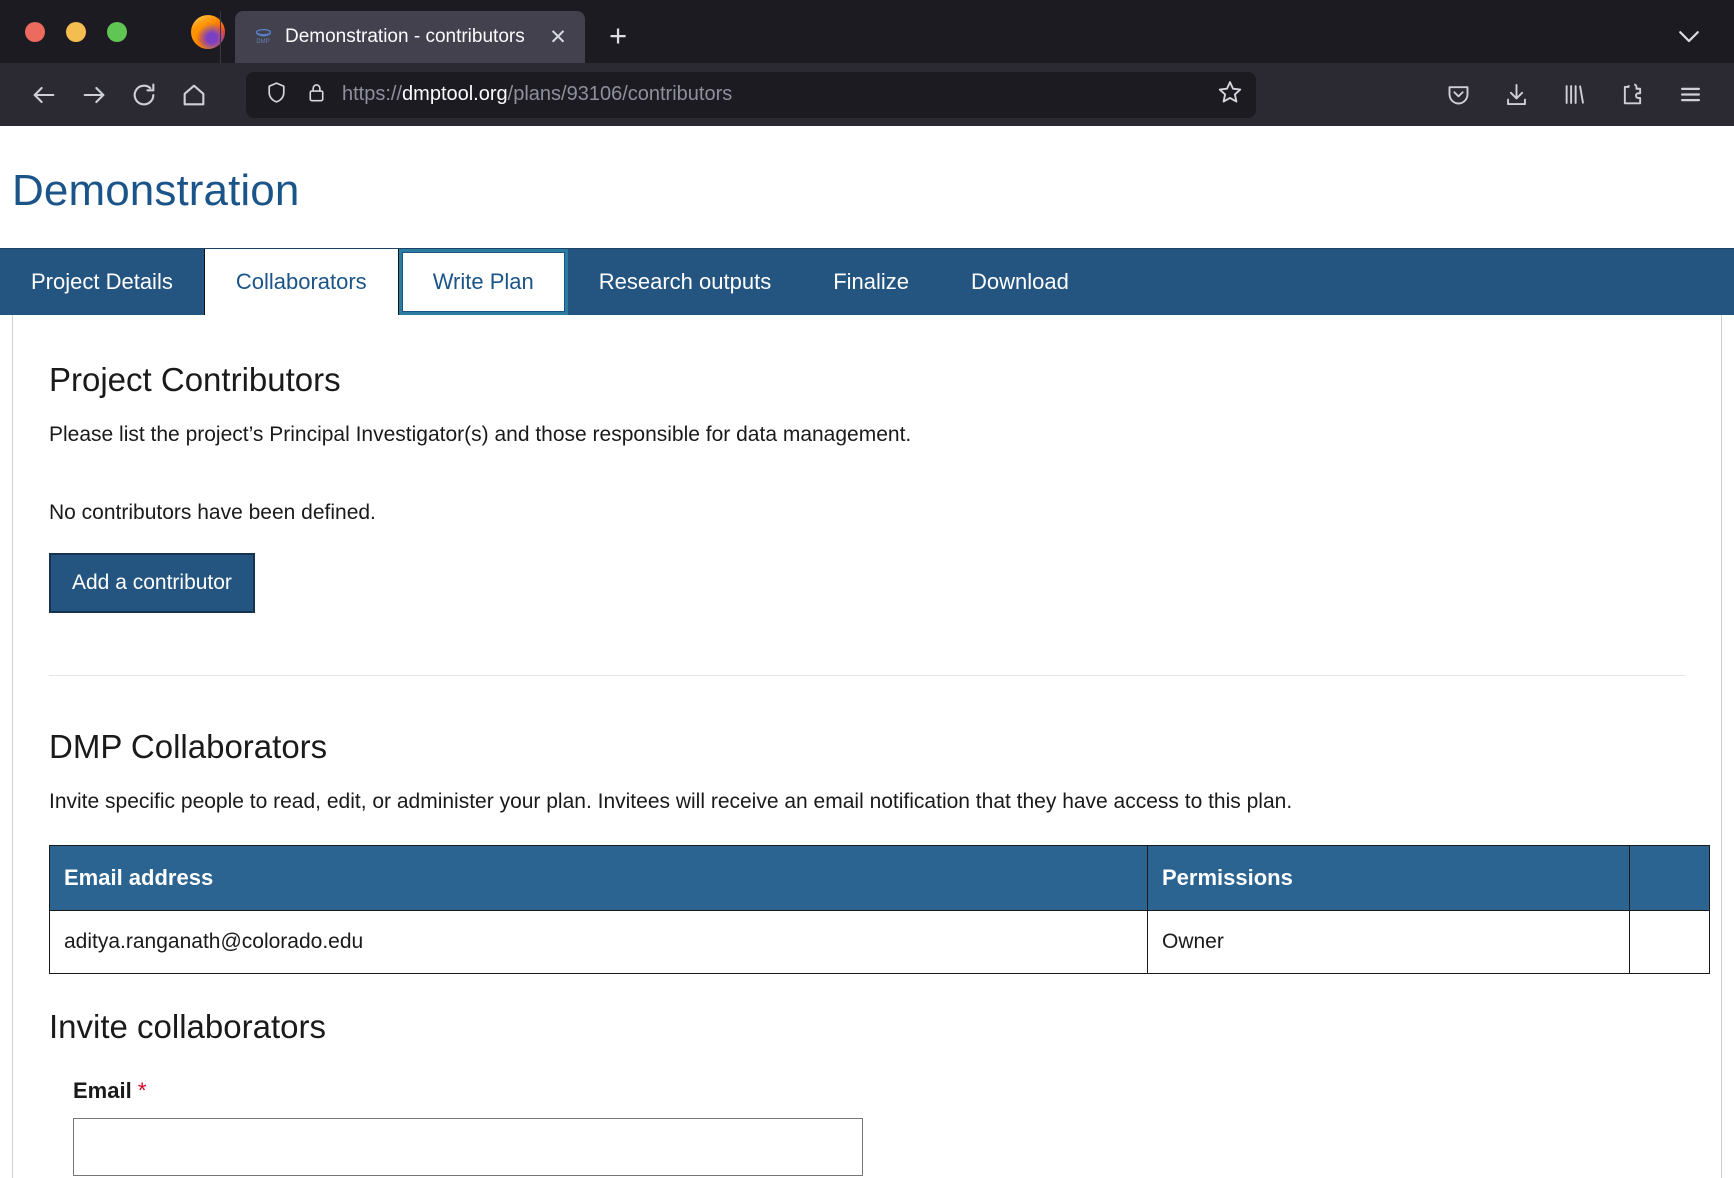 The width and height of the screenshot is (1734, 1178). What do you see at coordinates (1230, 94) in the screenshot?
I see `bookmark-star-icon` at bounding box center [1230, 94].